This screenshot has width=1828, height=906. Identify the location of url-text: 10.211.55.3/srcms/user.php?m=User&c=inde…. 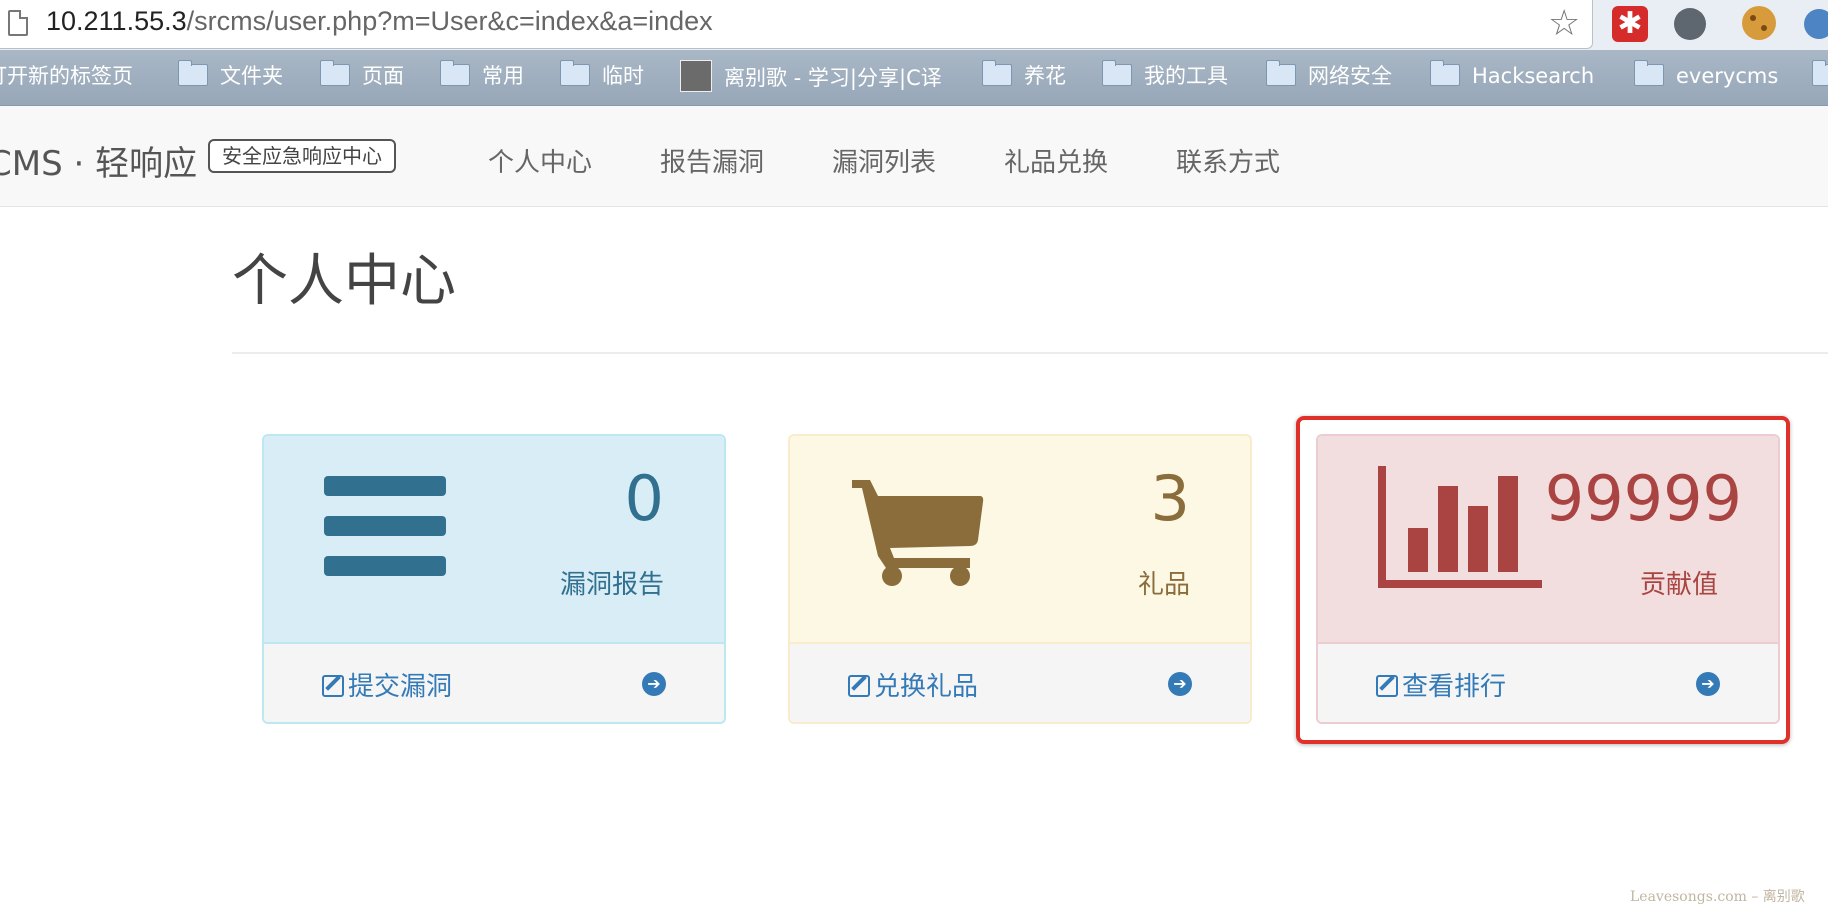
(379, 21).